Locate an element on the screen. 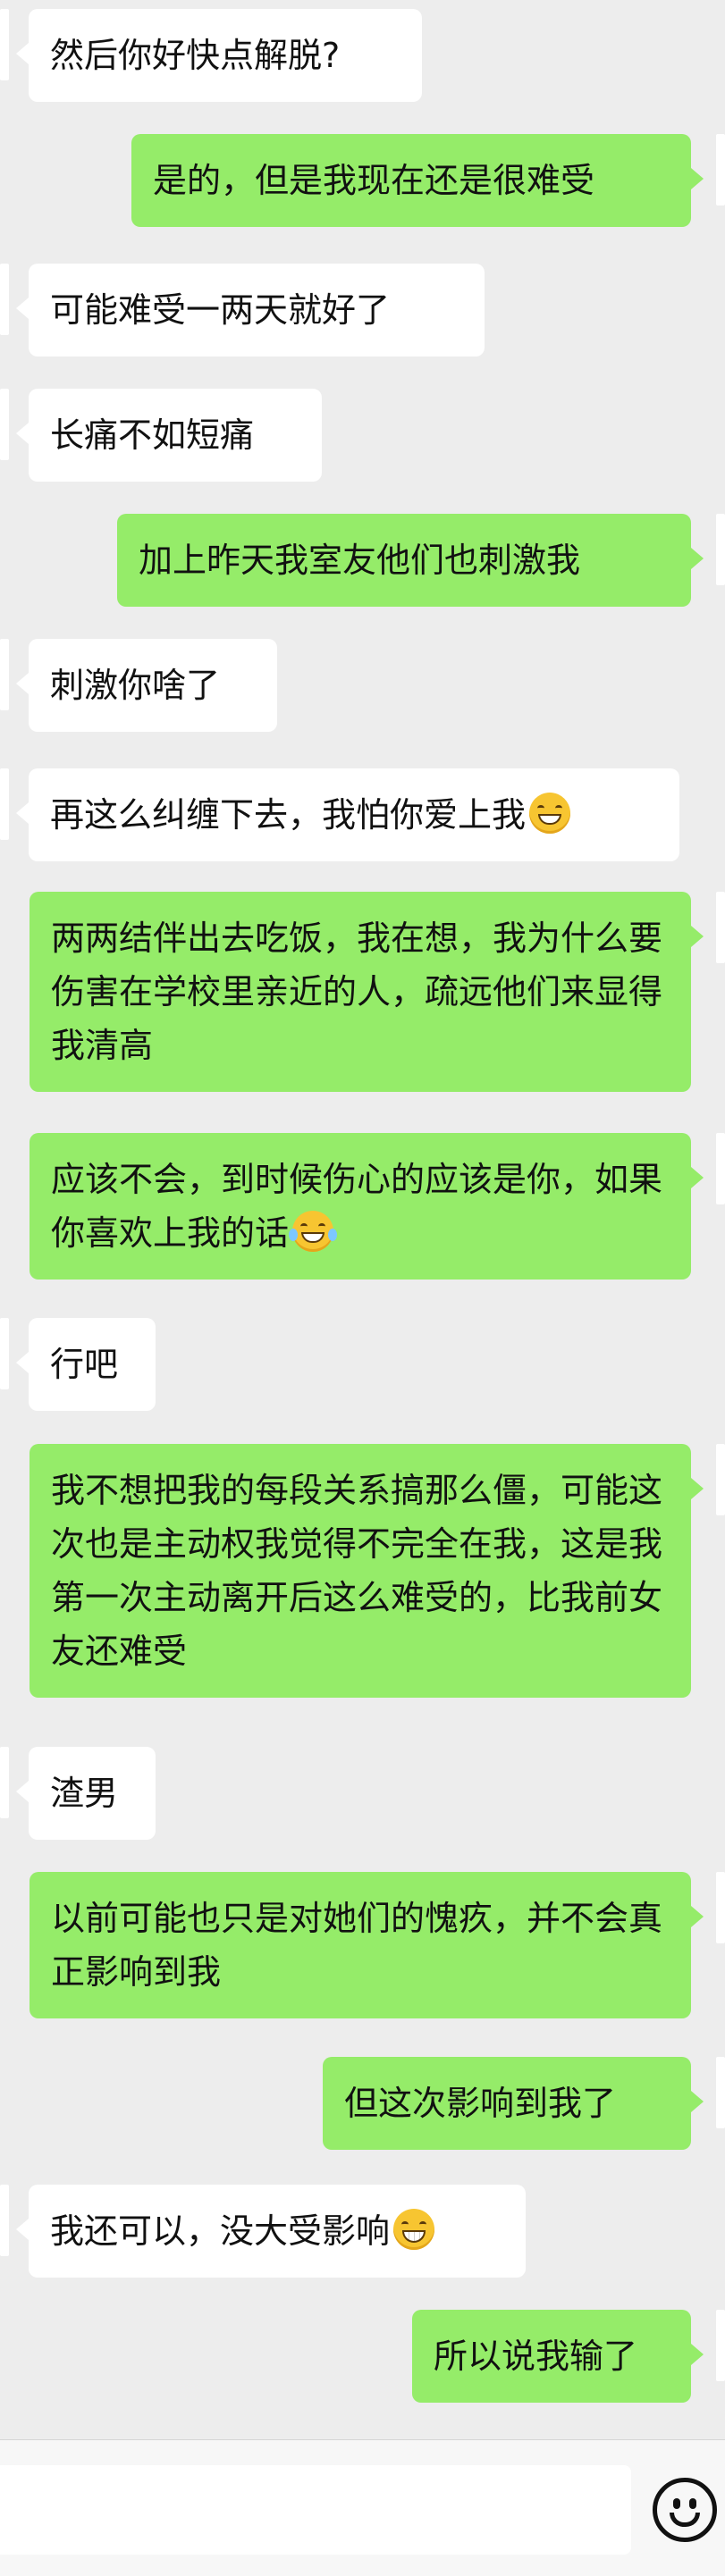 This screenshot has width=725, height=2576. message-text: 以前可能也只是对她们的愧疚，并不会真正影响到我 is located at coordinates (357, 1946).